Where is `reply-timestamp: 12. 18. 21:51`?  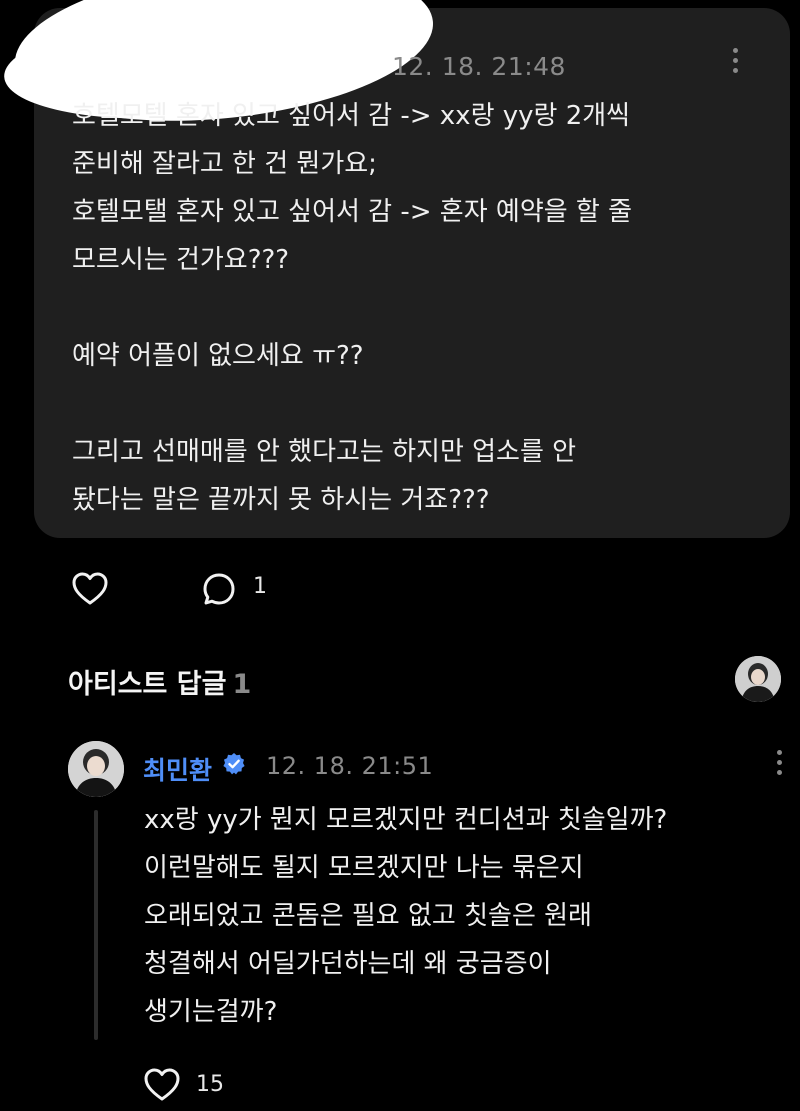
reply-timestamp: 12. 18. 21:51 is located at coordinates (350, 766).